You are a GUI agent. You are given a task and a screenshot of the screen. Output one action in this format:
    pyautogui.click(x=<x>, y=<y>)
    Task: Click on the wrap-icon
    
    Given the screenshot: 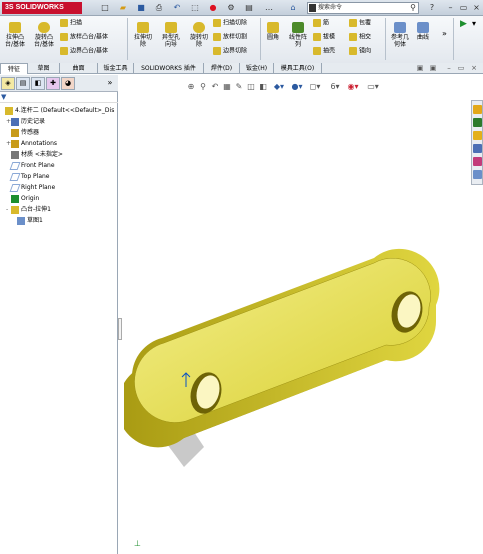 What is the action you would take?
    pyautogui.click(x=353, y=23)
    